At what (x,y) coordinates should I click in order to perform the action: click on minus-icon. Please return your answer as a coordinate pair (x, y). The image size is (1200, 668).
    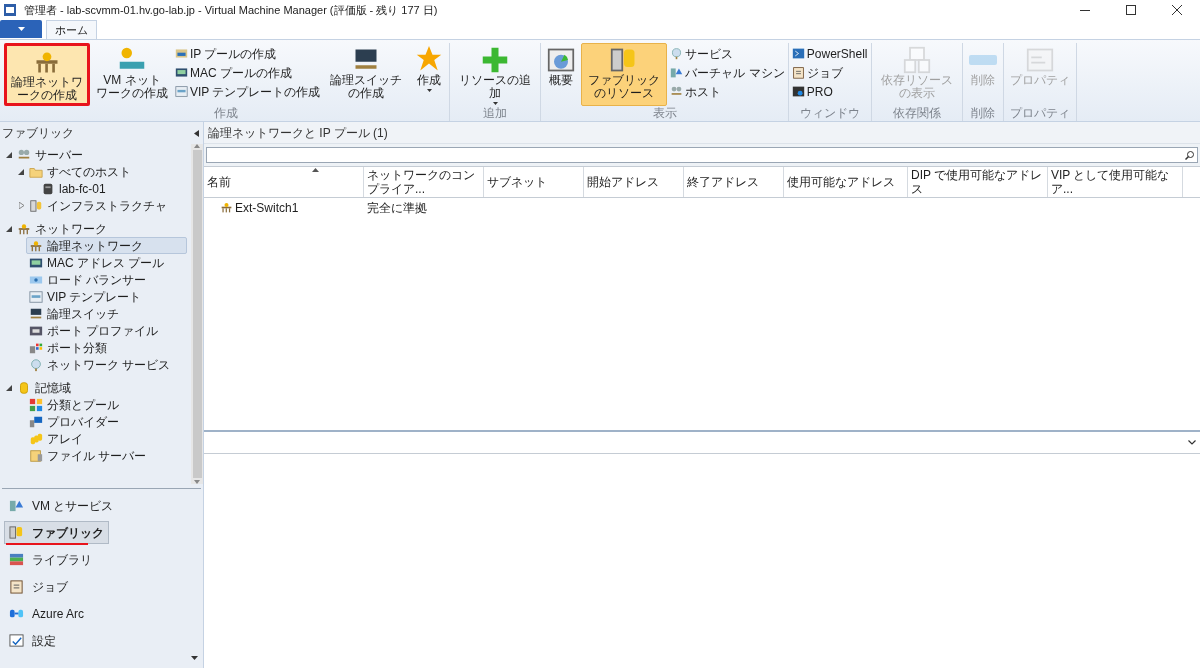
    Looking at the image, I should click on (982, 60).